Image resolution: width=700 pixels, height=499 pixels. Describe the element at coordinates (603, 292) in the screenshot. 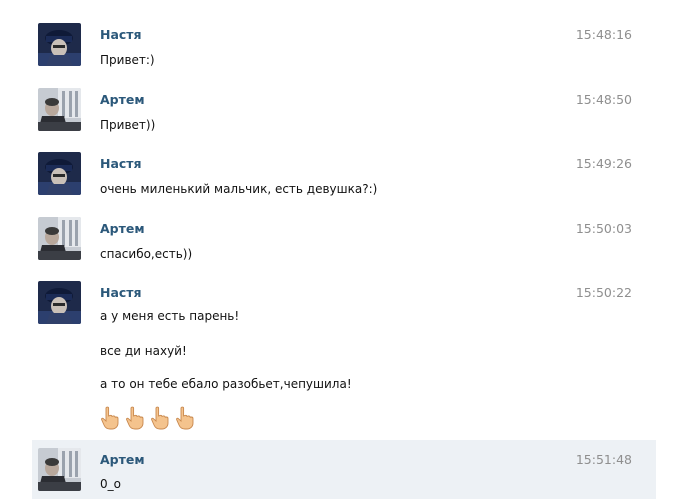

I see `message-time: 15:50:22` at that location.